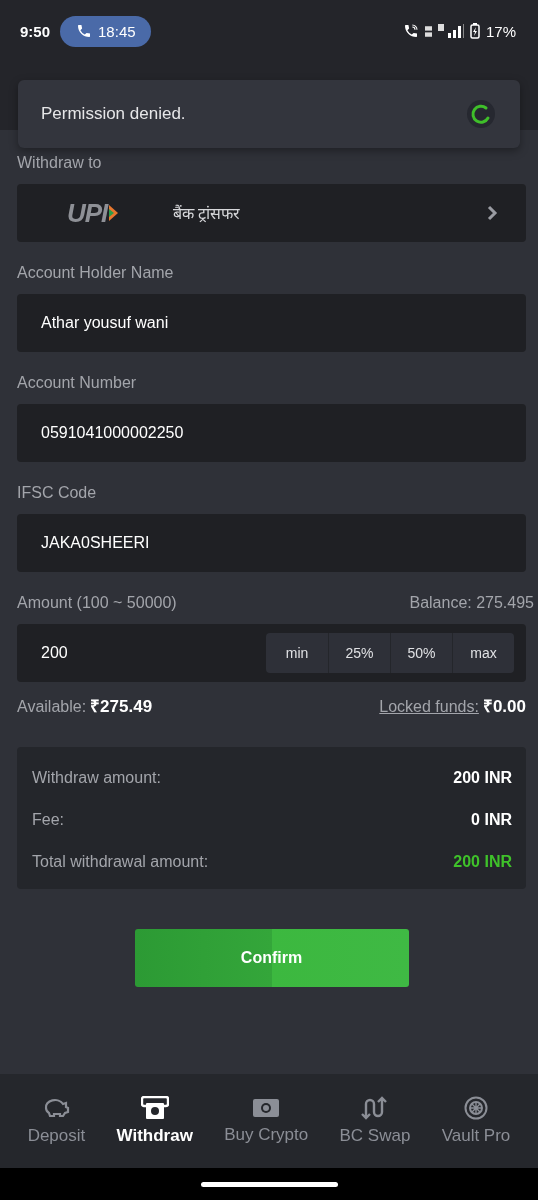  I want to click on method-name: बैंक ट्रांसफर, so click(207, 213).